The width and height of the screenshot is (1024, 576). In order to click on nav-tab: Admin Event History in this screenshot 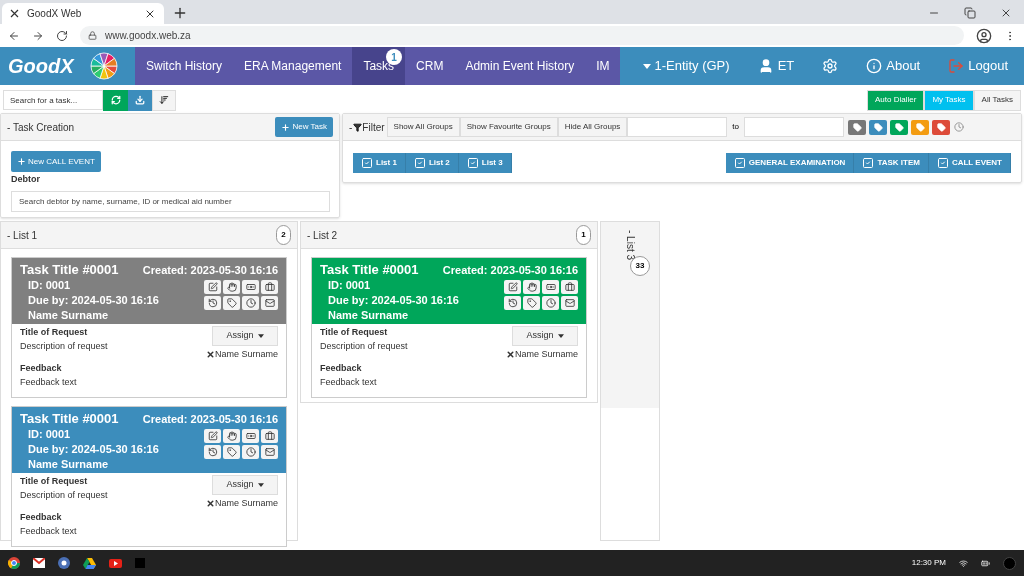, I will do `click(520, 66)`.